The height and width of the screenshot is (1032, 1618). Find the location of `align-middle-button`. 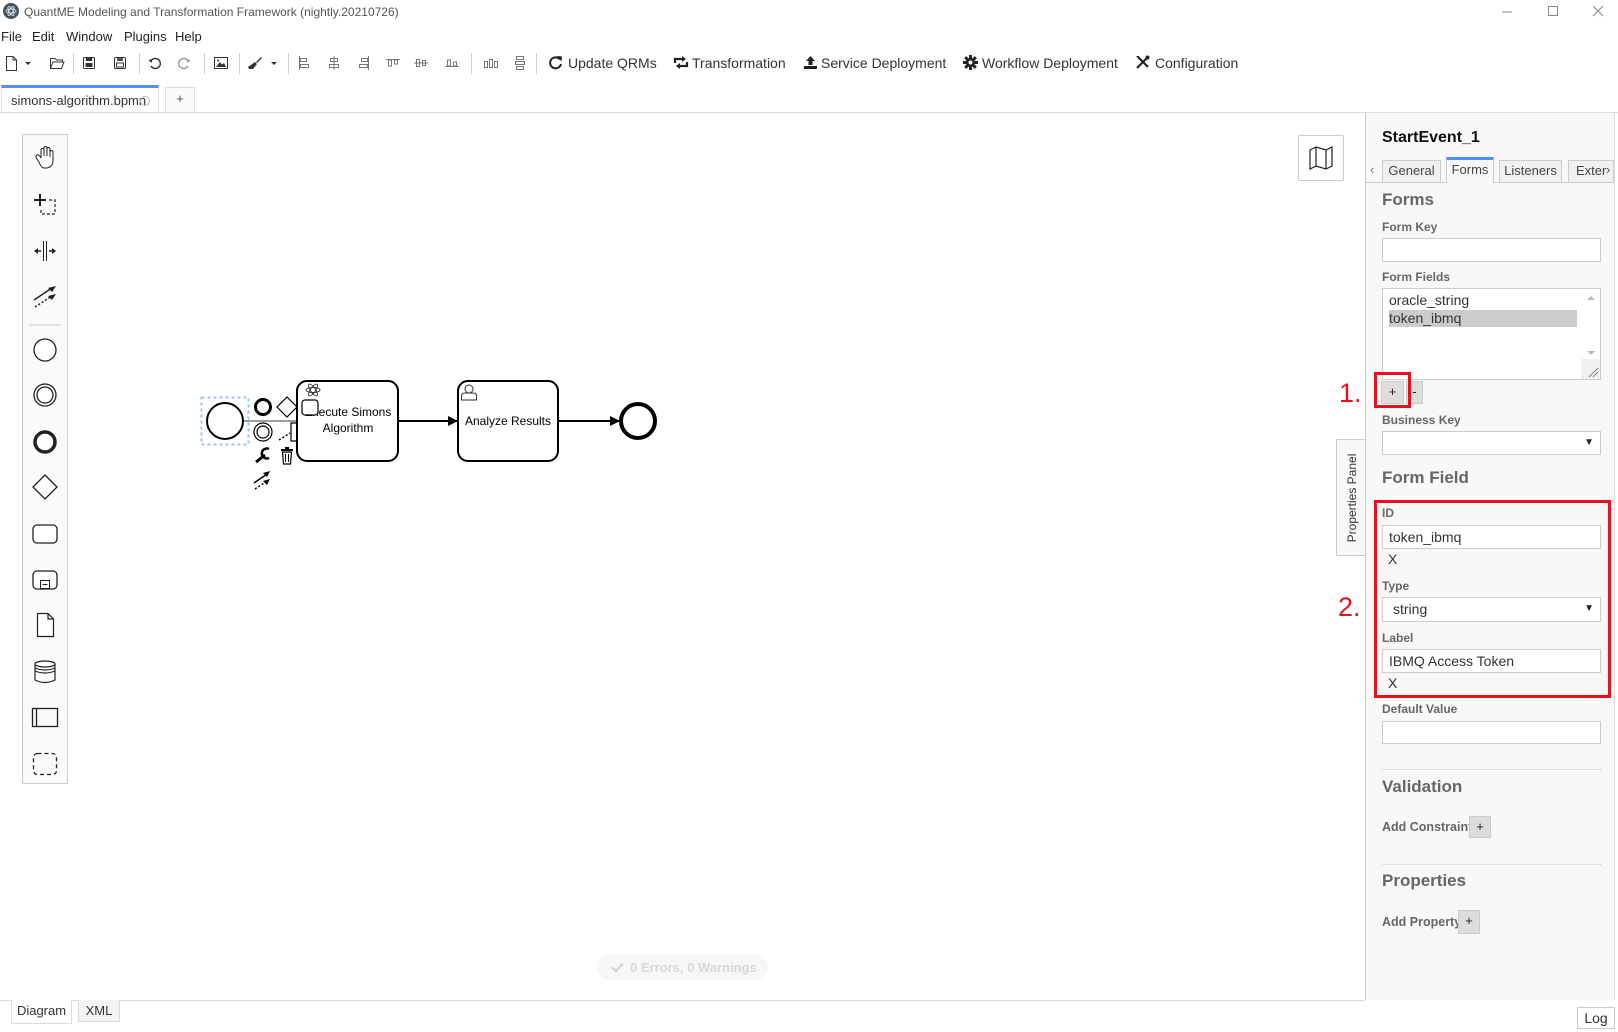

align-middle-button is located at coordinates (421, 63).